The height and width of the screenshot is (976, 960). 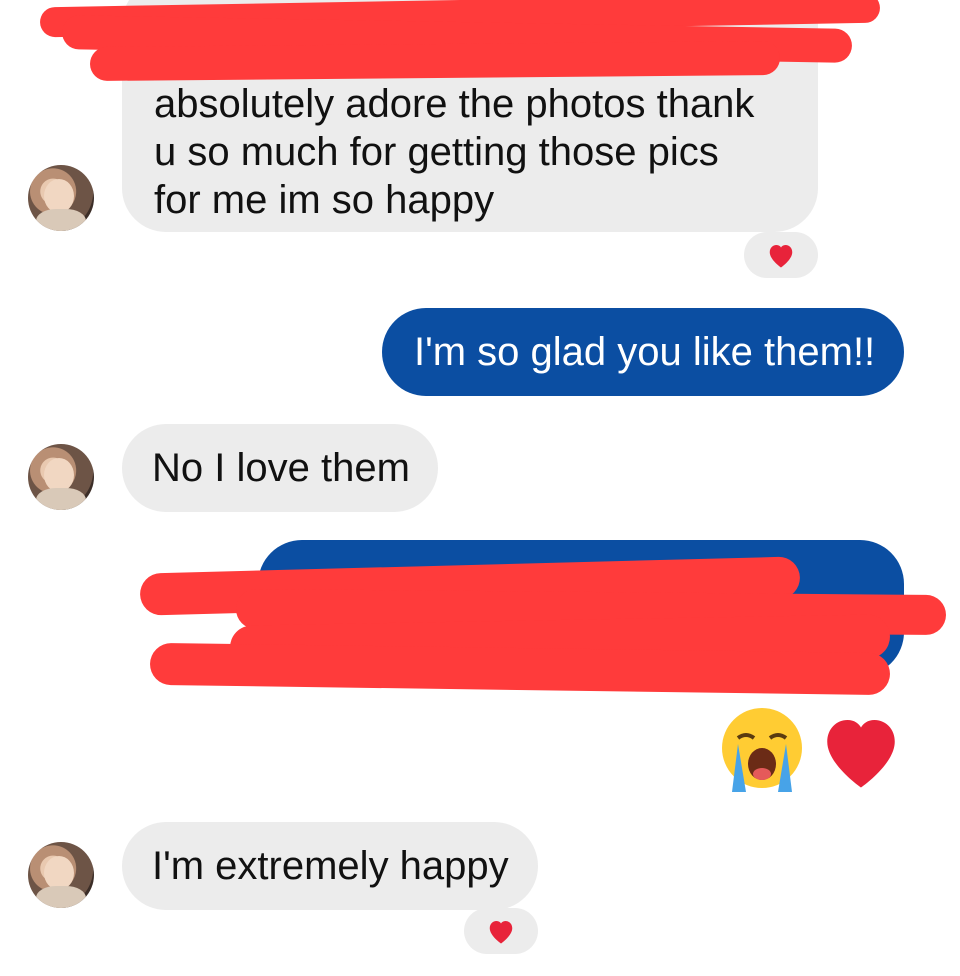 I want to click on message-2-text: I'm so glad you like them!!, so click(x=645, y=352).